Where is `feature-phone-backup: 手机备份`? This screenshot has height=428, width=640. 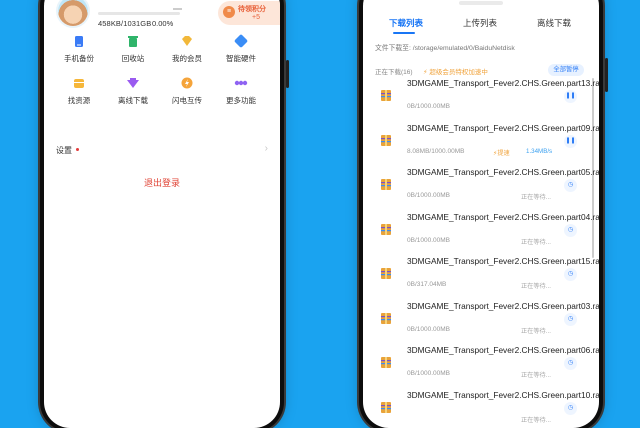 feature-phone-backup: 手机备份 is located at coordinates (79, 49).